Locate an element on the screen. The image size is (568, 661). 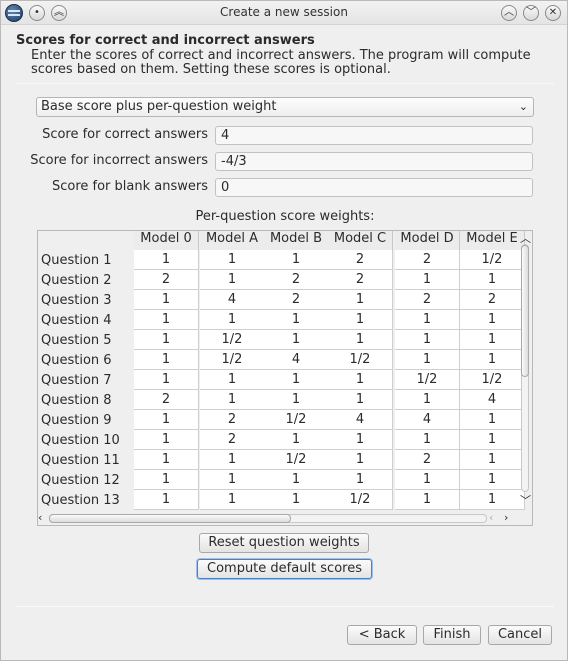
horizontal-scroll-thumb is located at coordinates (170, 518).